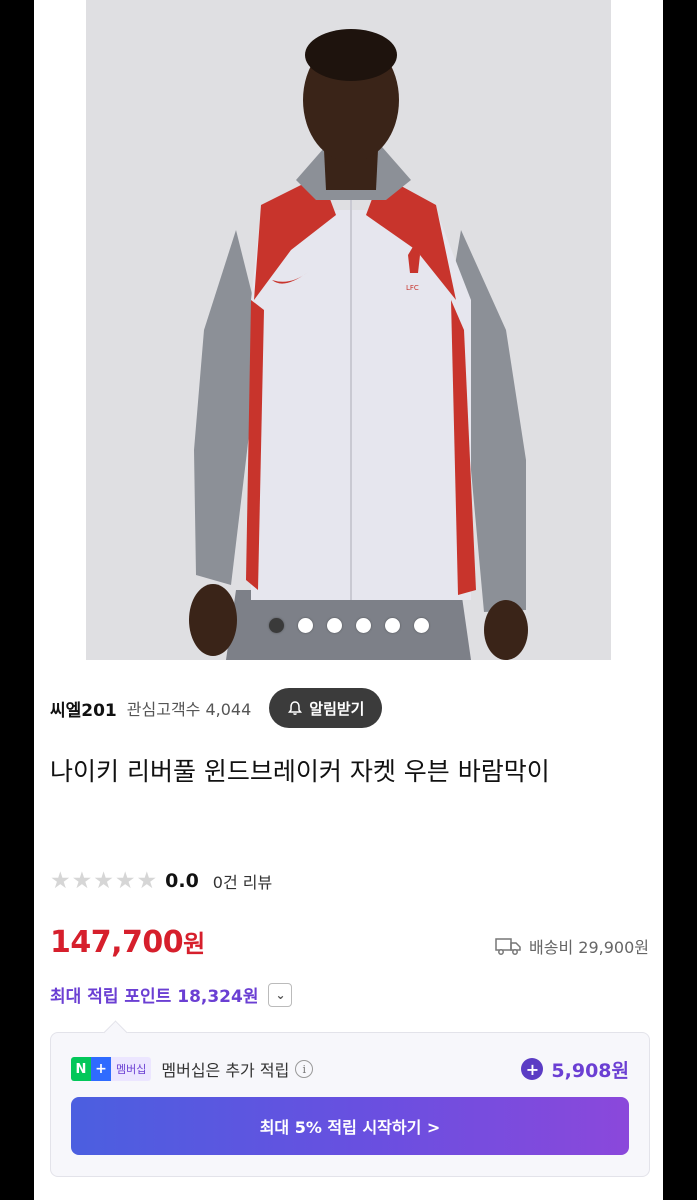  Describe the element at coordinates (295, 708) in the screenshot. I see `bell-plus-icon` at that location.